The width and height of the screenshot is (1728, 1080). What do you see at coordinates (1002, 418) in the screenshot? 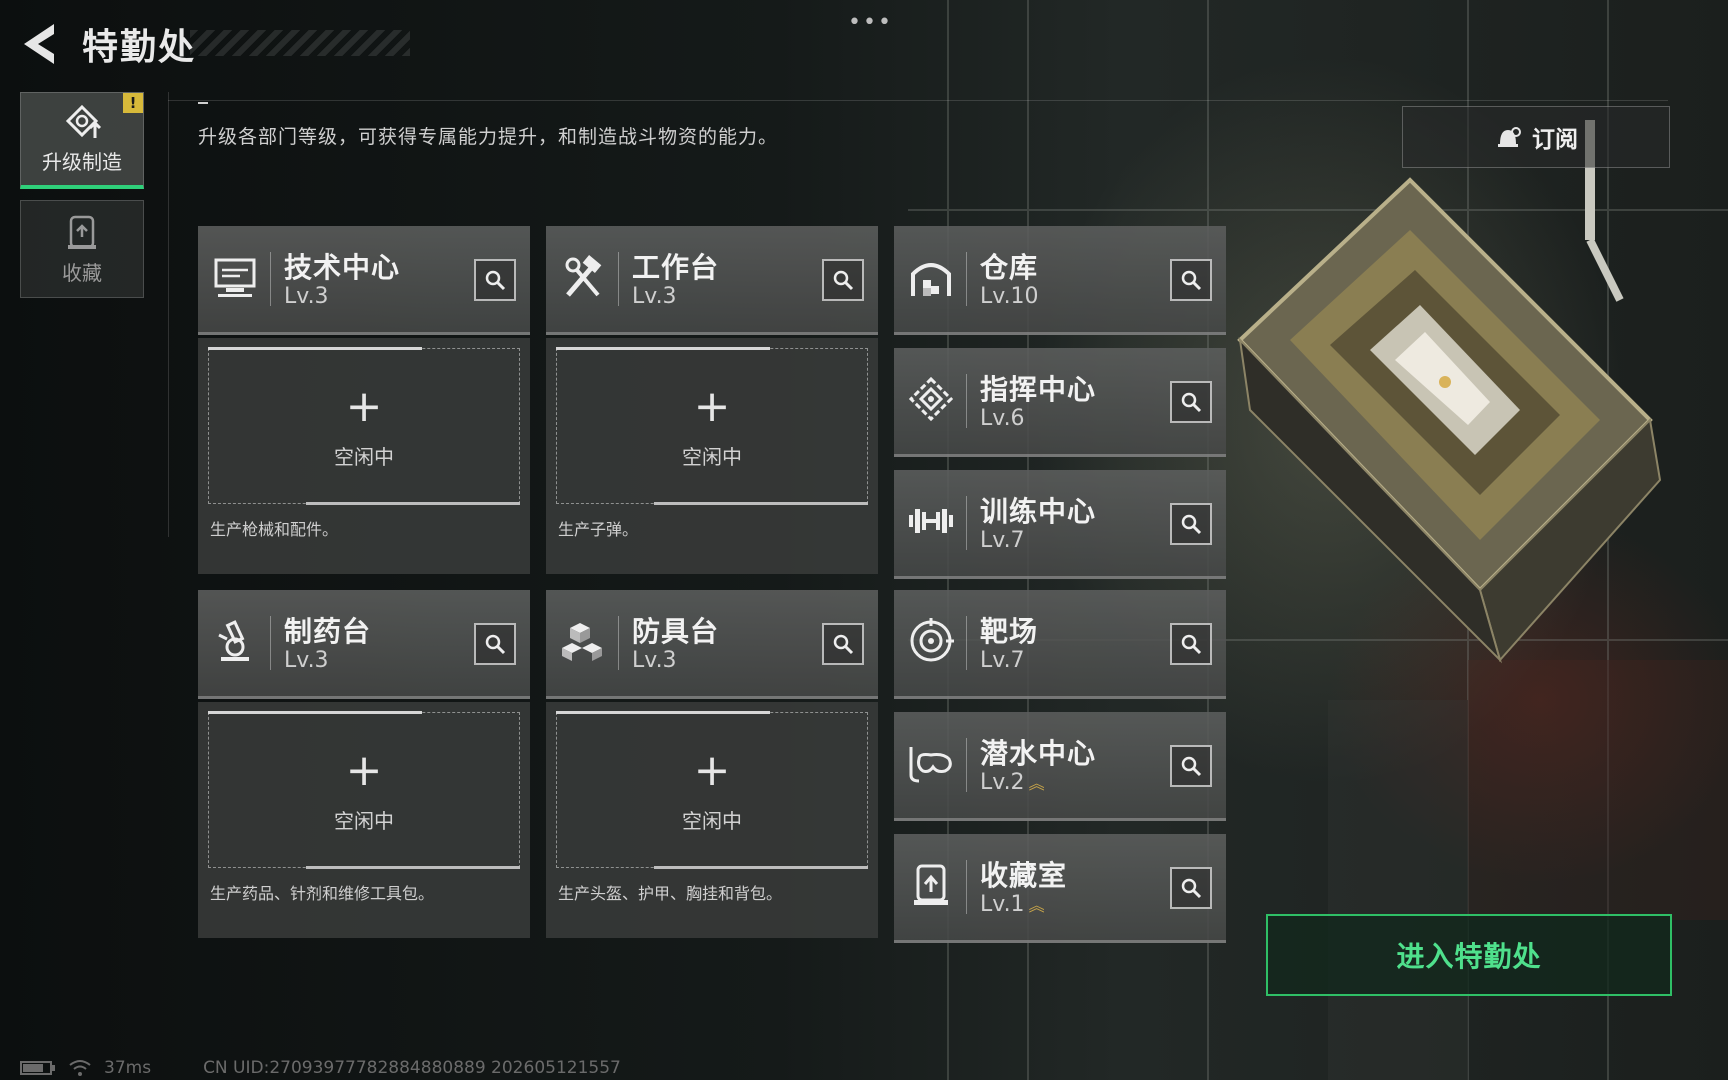
I see `facility-level: Lv.6` at bounding box center [1002, 418].